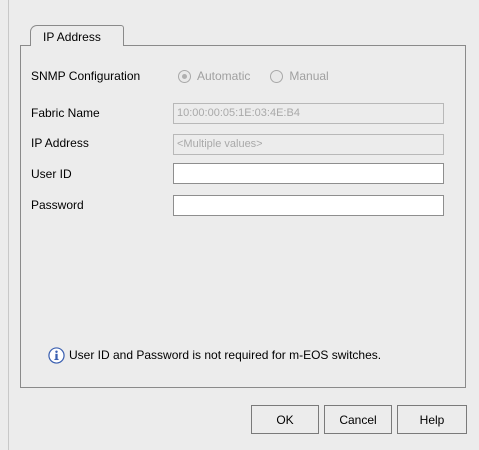  Describe the element at coordinates (308, 113) in the screenshot. I see `fabric-name-field: 10:00:00:05:1E:03:4E:B4` at that location.